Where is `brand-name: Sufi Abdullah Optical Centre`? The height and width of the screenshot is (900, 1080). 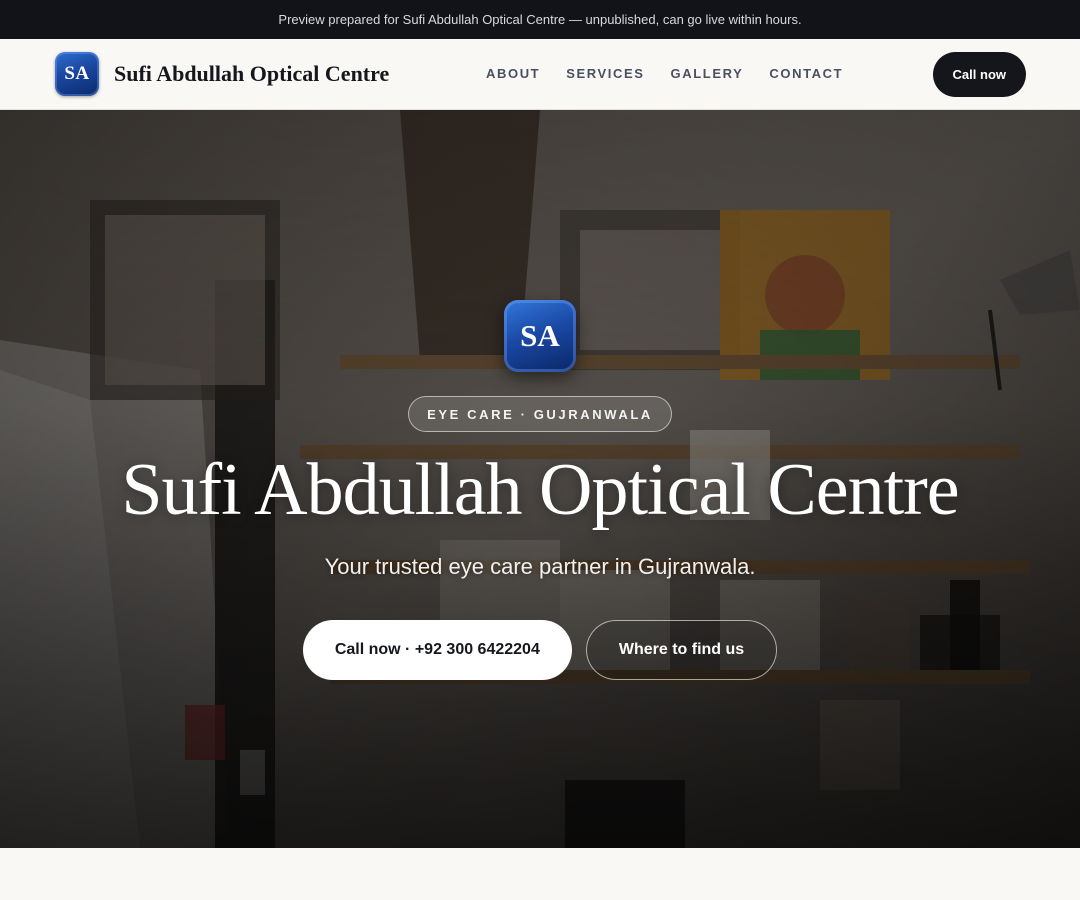 brand-name: Sufi Abdullah Optical Centre is located at coordinates (252, 73).